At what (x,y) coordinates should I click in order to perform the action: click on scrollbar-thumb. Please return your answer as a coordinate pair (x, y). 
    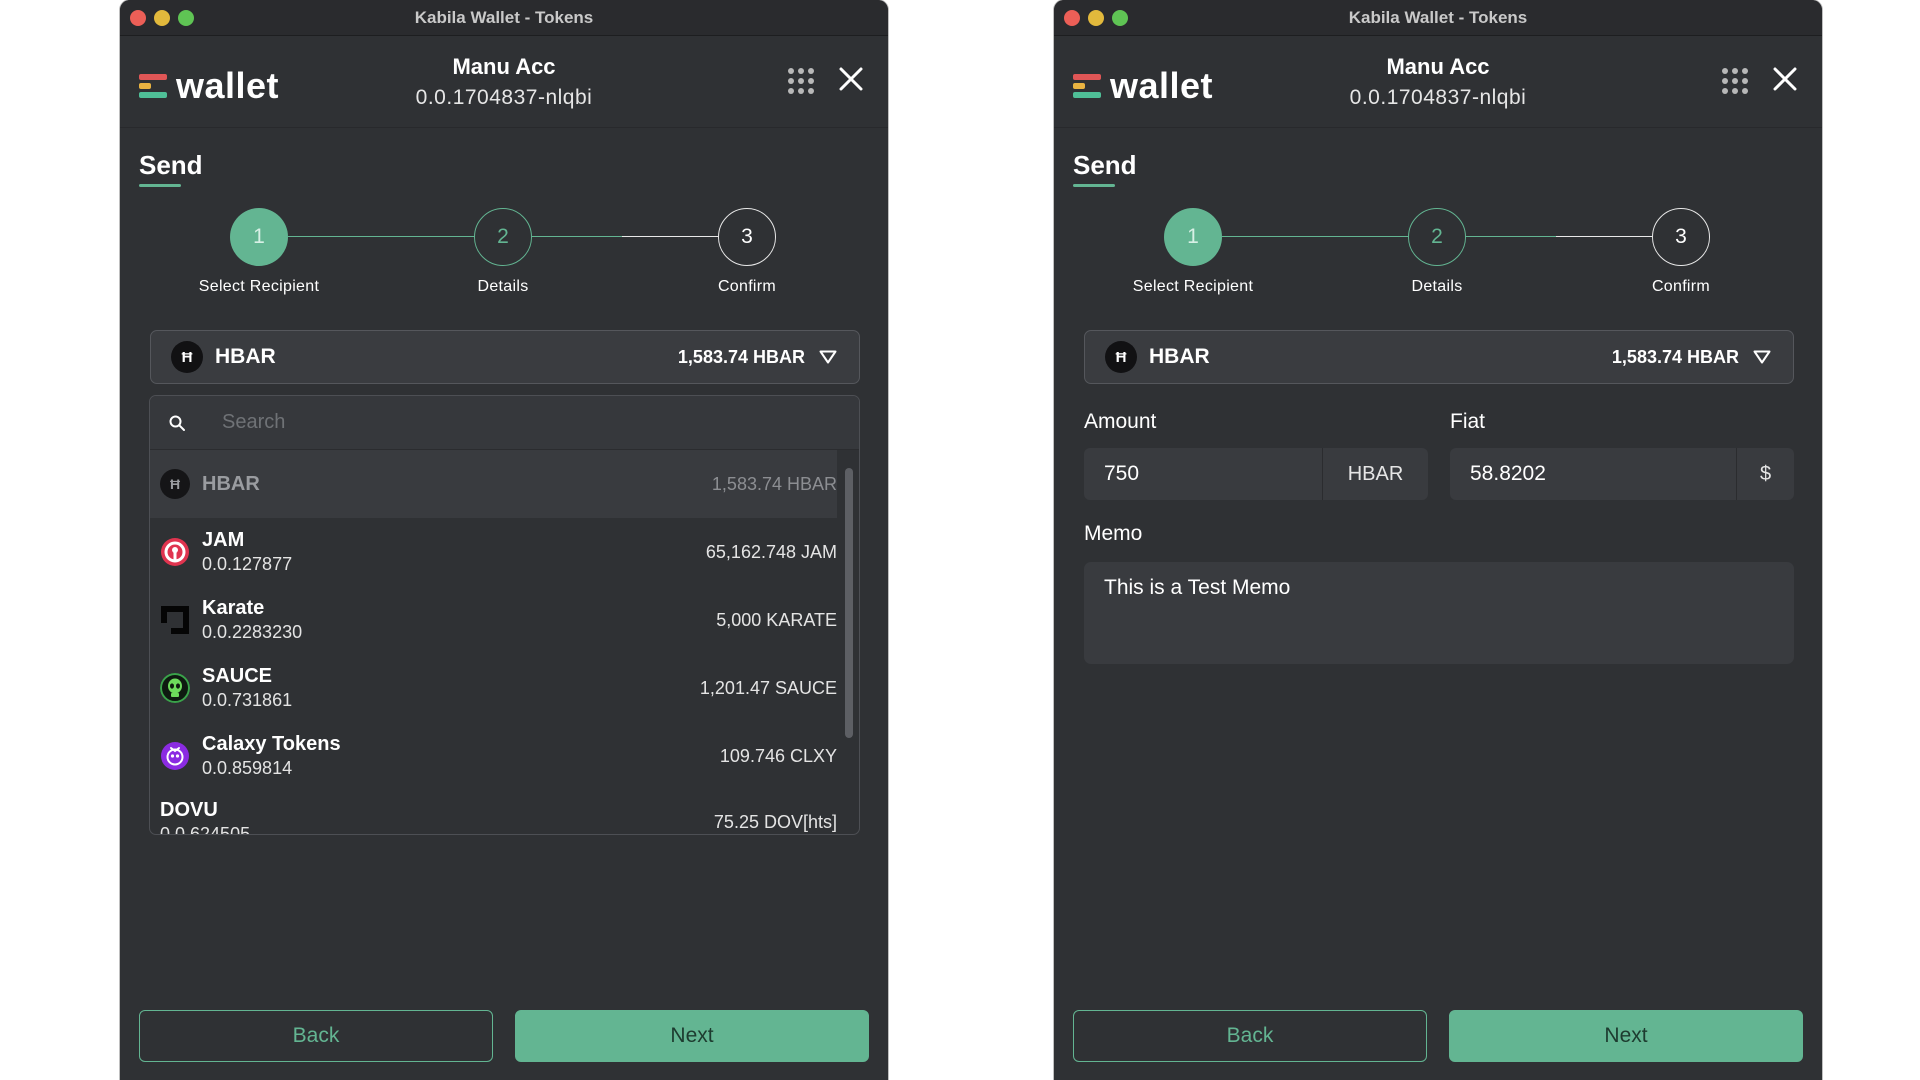
    Looking at the image, I should click on (849, 603).